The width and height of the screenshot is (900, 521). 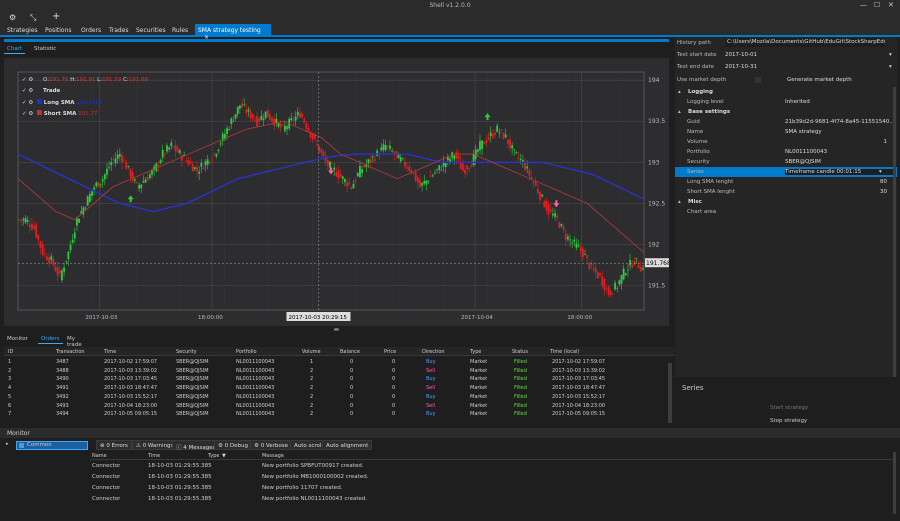 What do you see at coordinates (842, 80) in the screenshot?
I see `generate-market-depth-checkbox: Generate market depth` at bounding box center [842, 80].